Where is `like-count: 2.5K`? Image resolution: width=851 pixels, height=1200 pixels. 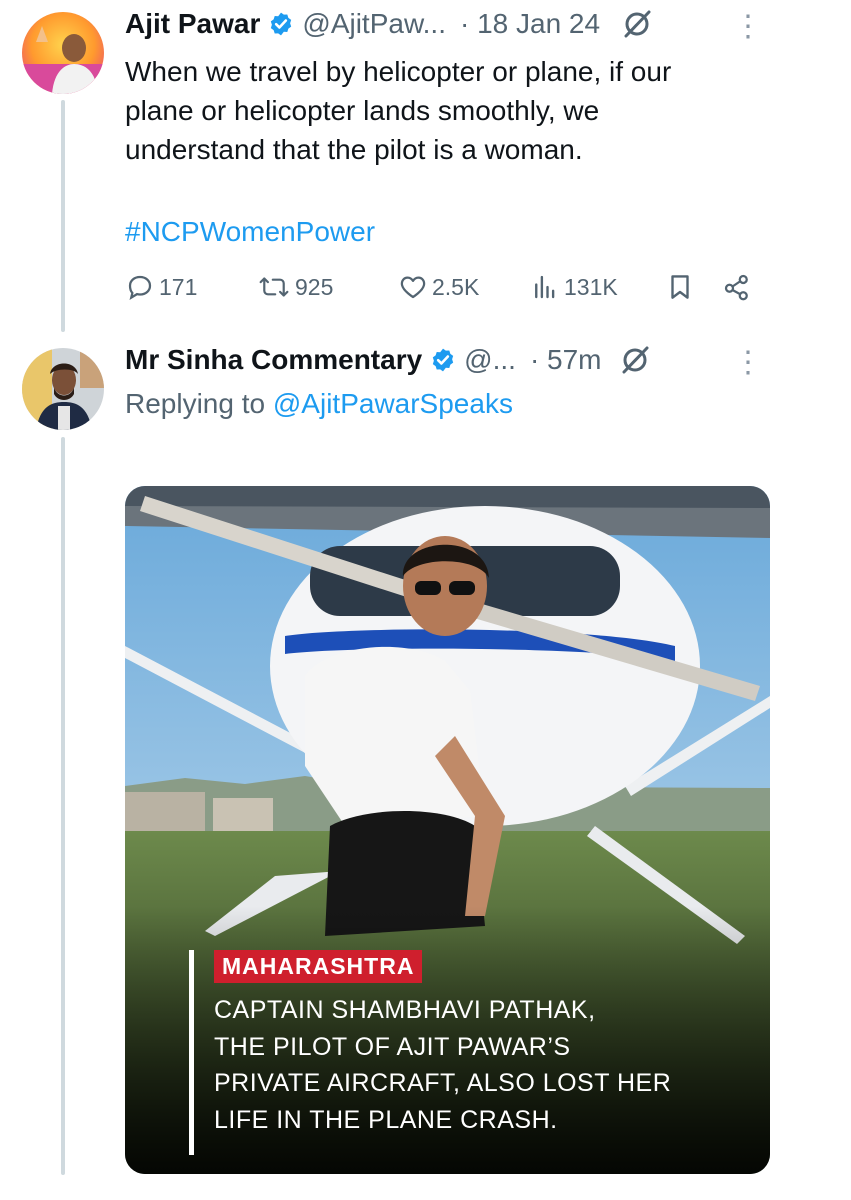
like-count: 2.5K is located at coordinates (456, 286).